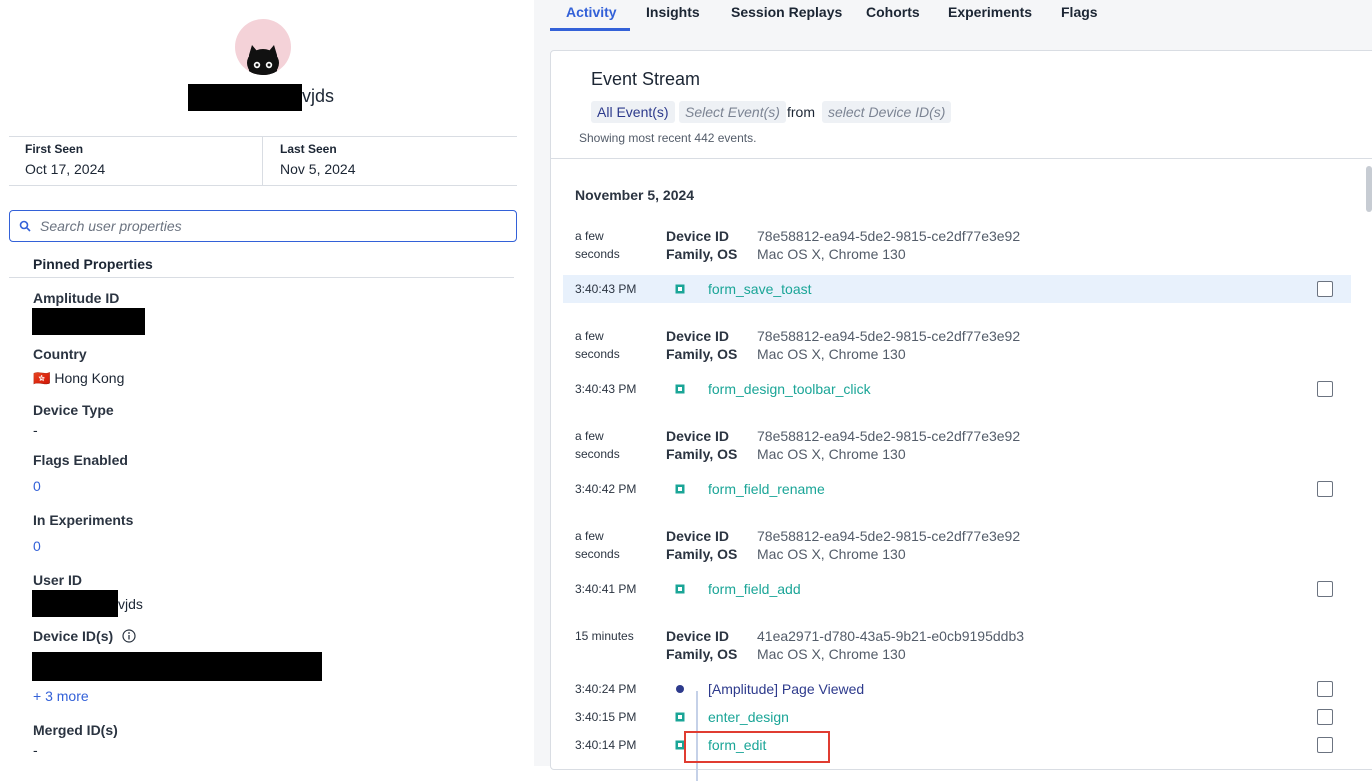 The width and height of the screenshot is (1372, 781). Describe the element at coordinates (754, 589) in the screenshot. I see `event-name: form_field_add` at that location.